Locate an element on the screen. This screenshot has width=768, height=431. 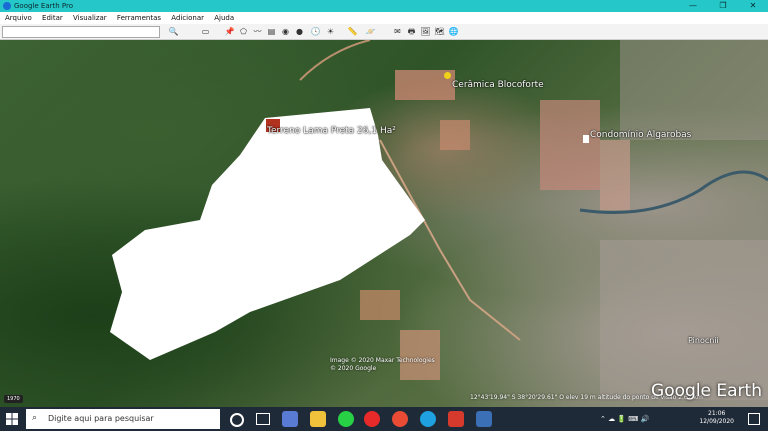
year-badge-label: 1970 is located at coordinates (13, 399).